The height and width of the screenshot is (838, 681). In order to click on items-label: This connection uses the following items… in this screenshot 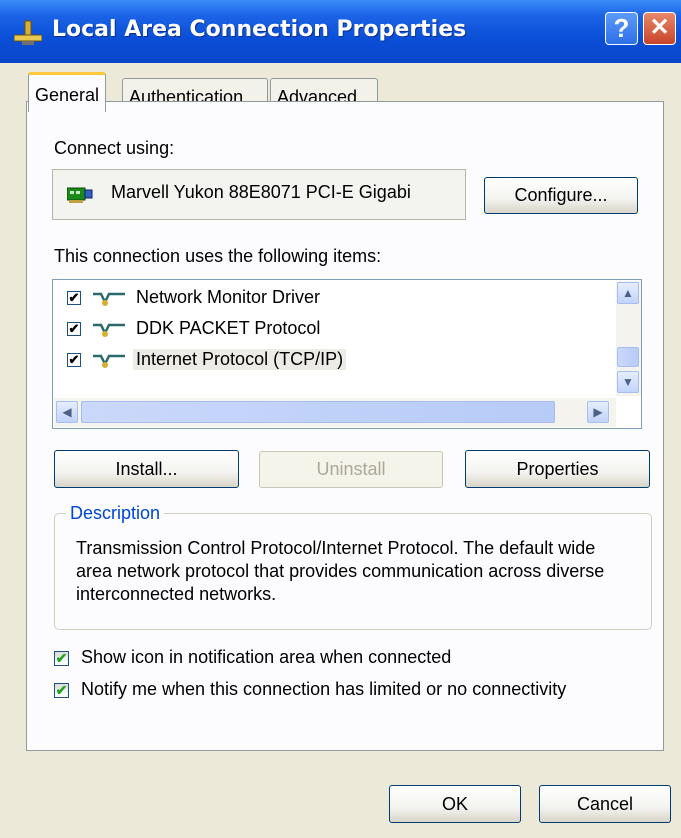, I will do `click(218, 256)`.